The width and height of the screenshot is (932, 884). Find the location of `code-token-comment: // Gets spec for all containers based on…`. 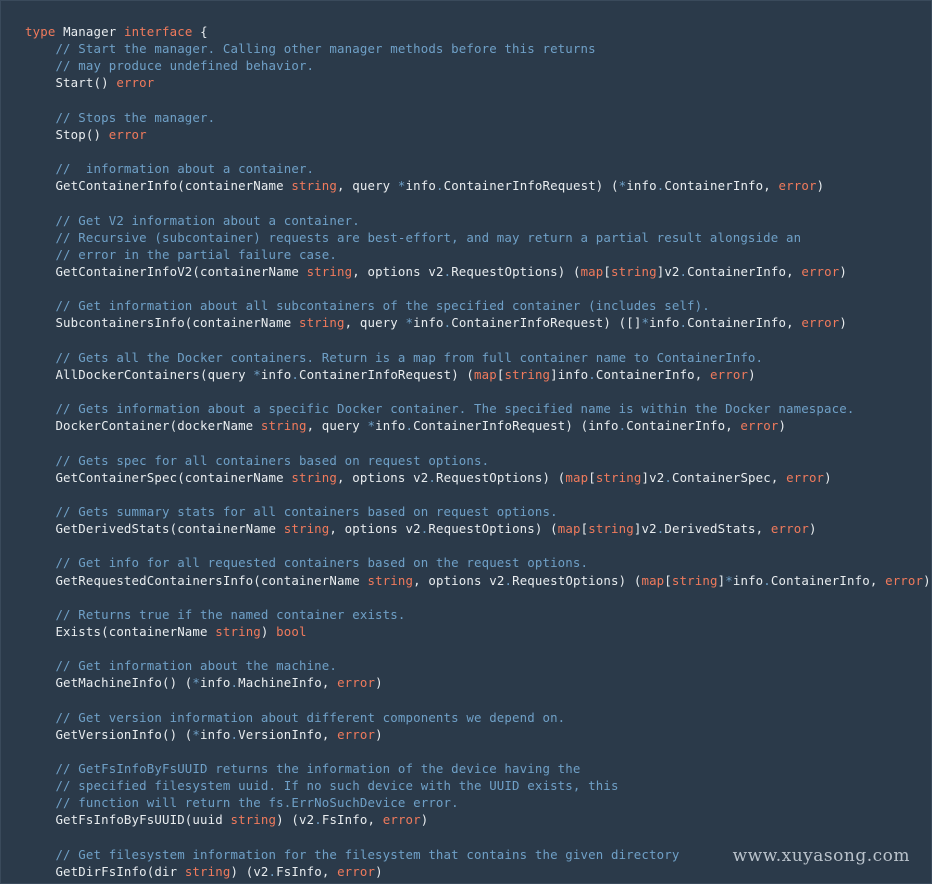

code-token-comment: // Gets spec for all containers based on… is located at coordinates (257, 460).